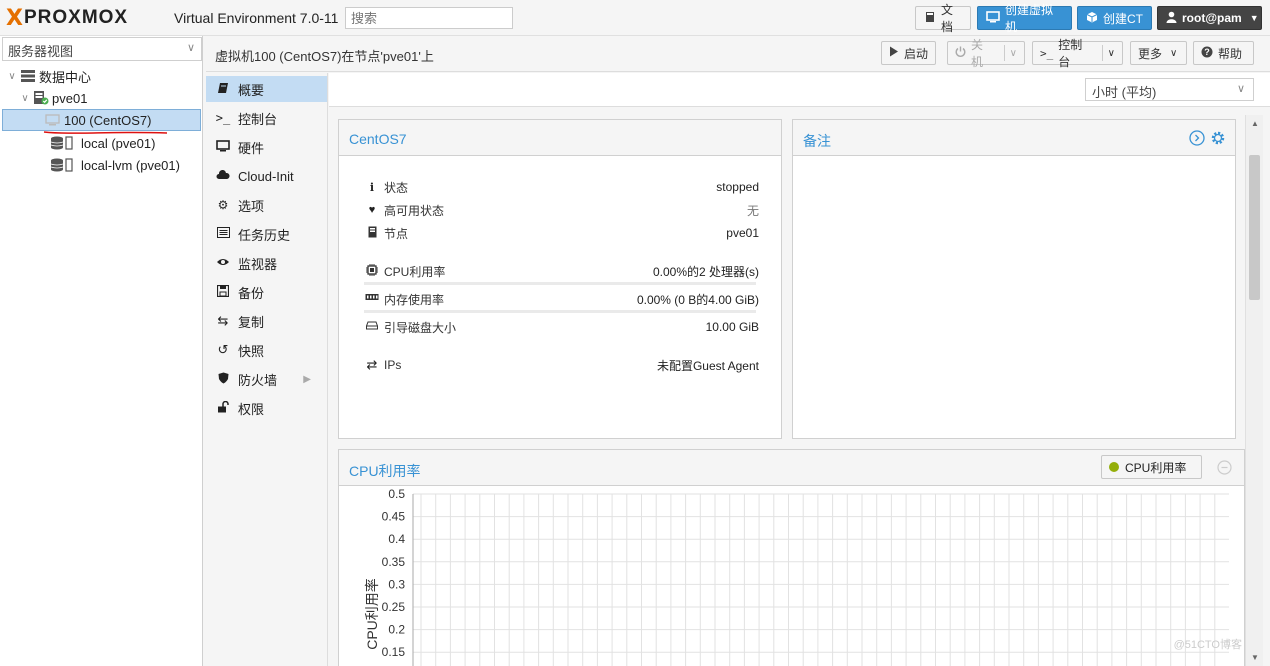 The height and width of the screenshot is (666, 1270). What do you see at coordinates (258, 380) in the screenshot?
I see `nav-item-label: 防火墙` at bounding box center [258, 380].